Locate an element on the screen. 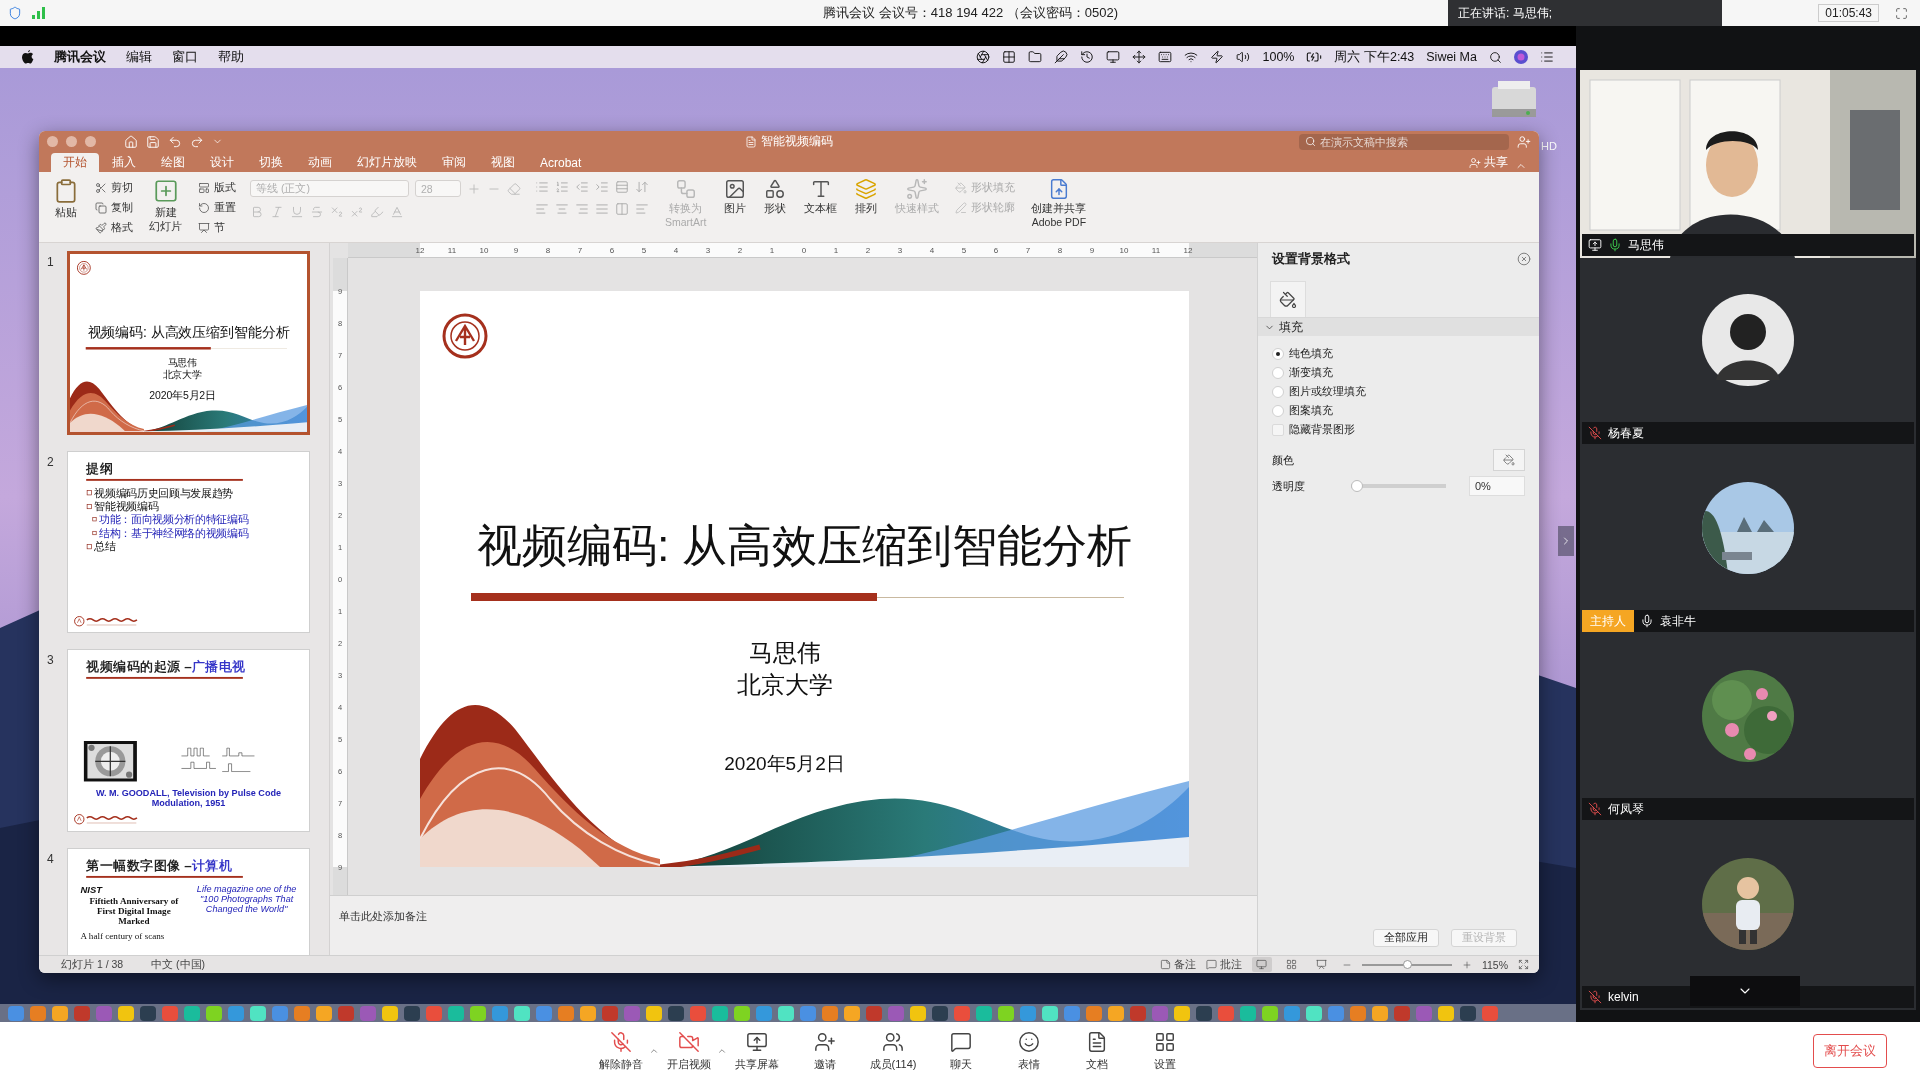 This screenshot has width=1920, height=1080. collapse-button is located at coordinates (1745, 991).